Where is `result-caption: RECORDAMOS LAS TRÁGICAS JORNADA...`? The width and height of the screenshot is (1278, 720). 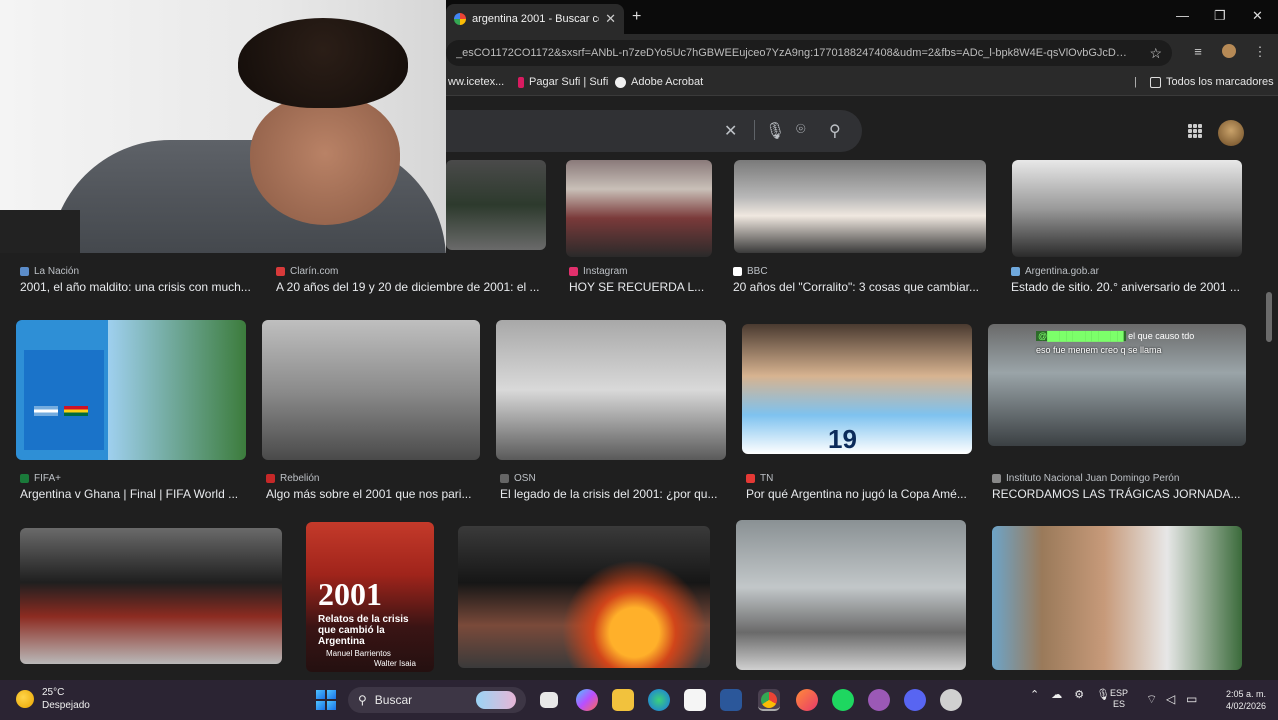 result-caption: RECORDAMOS LAS TRÁGICAS JORNADA... is located at coordinates (1119, 494).